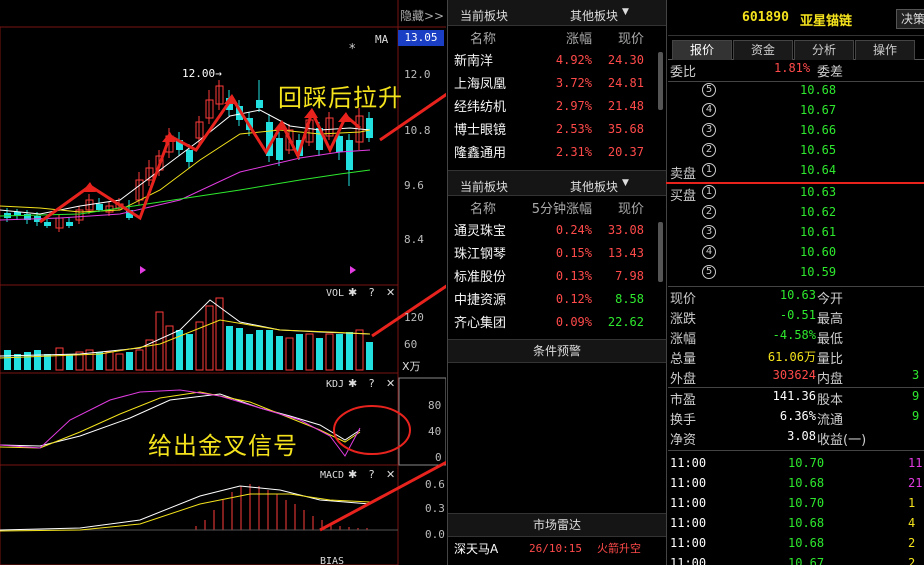 The height and width of the screenshot is (565, 924). I want to click on sector-stock-name: 通灵珠宝, so click(480, 231).